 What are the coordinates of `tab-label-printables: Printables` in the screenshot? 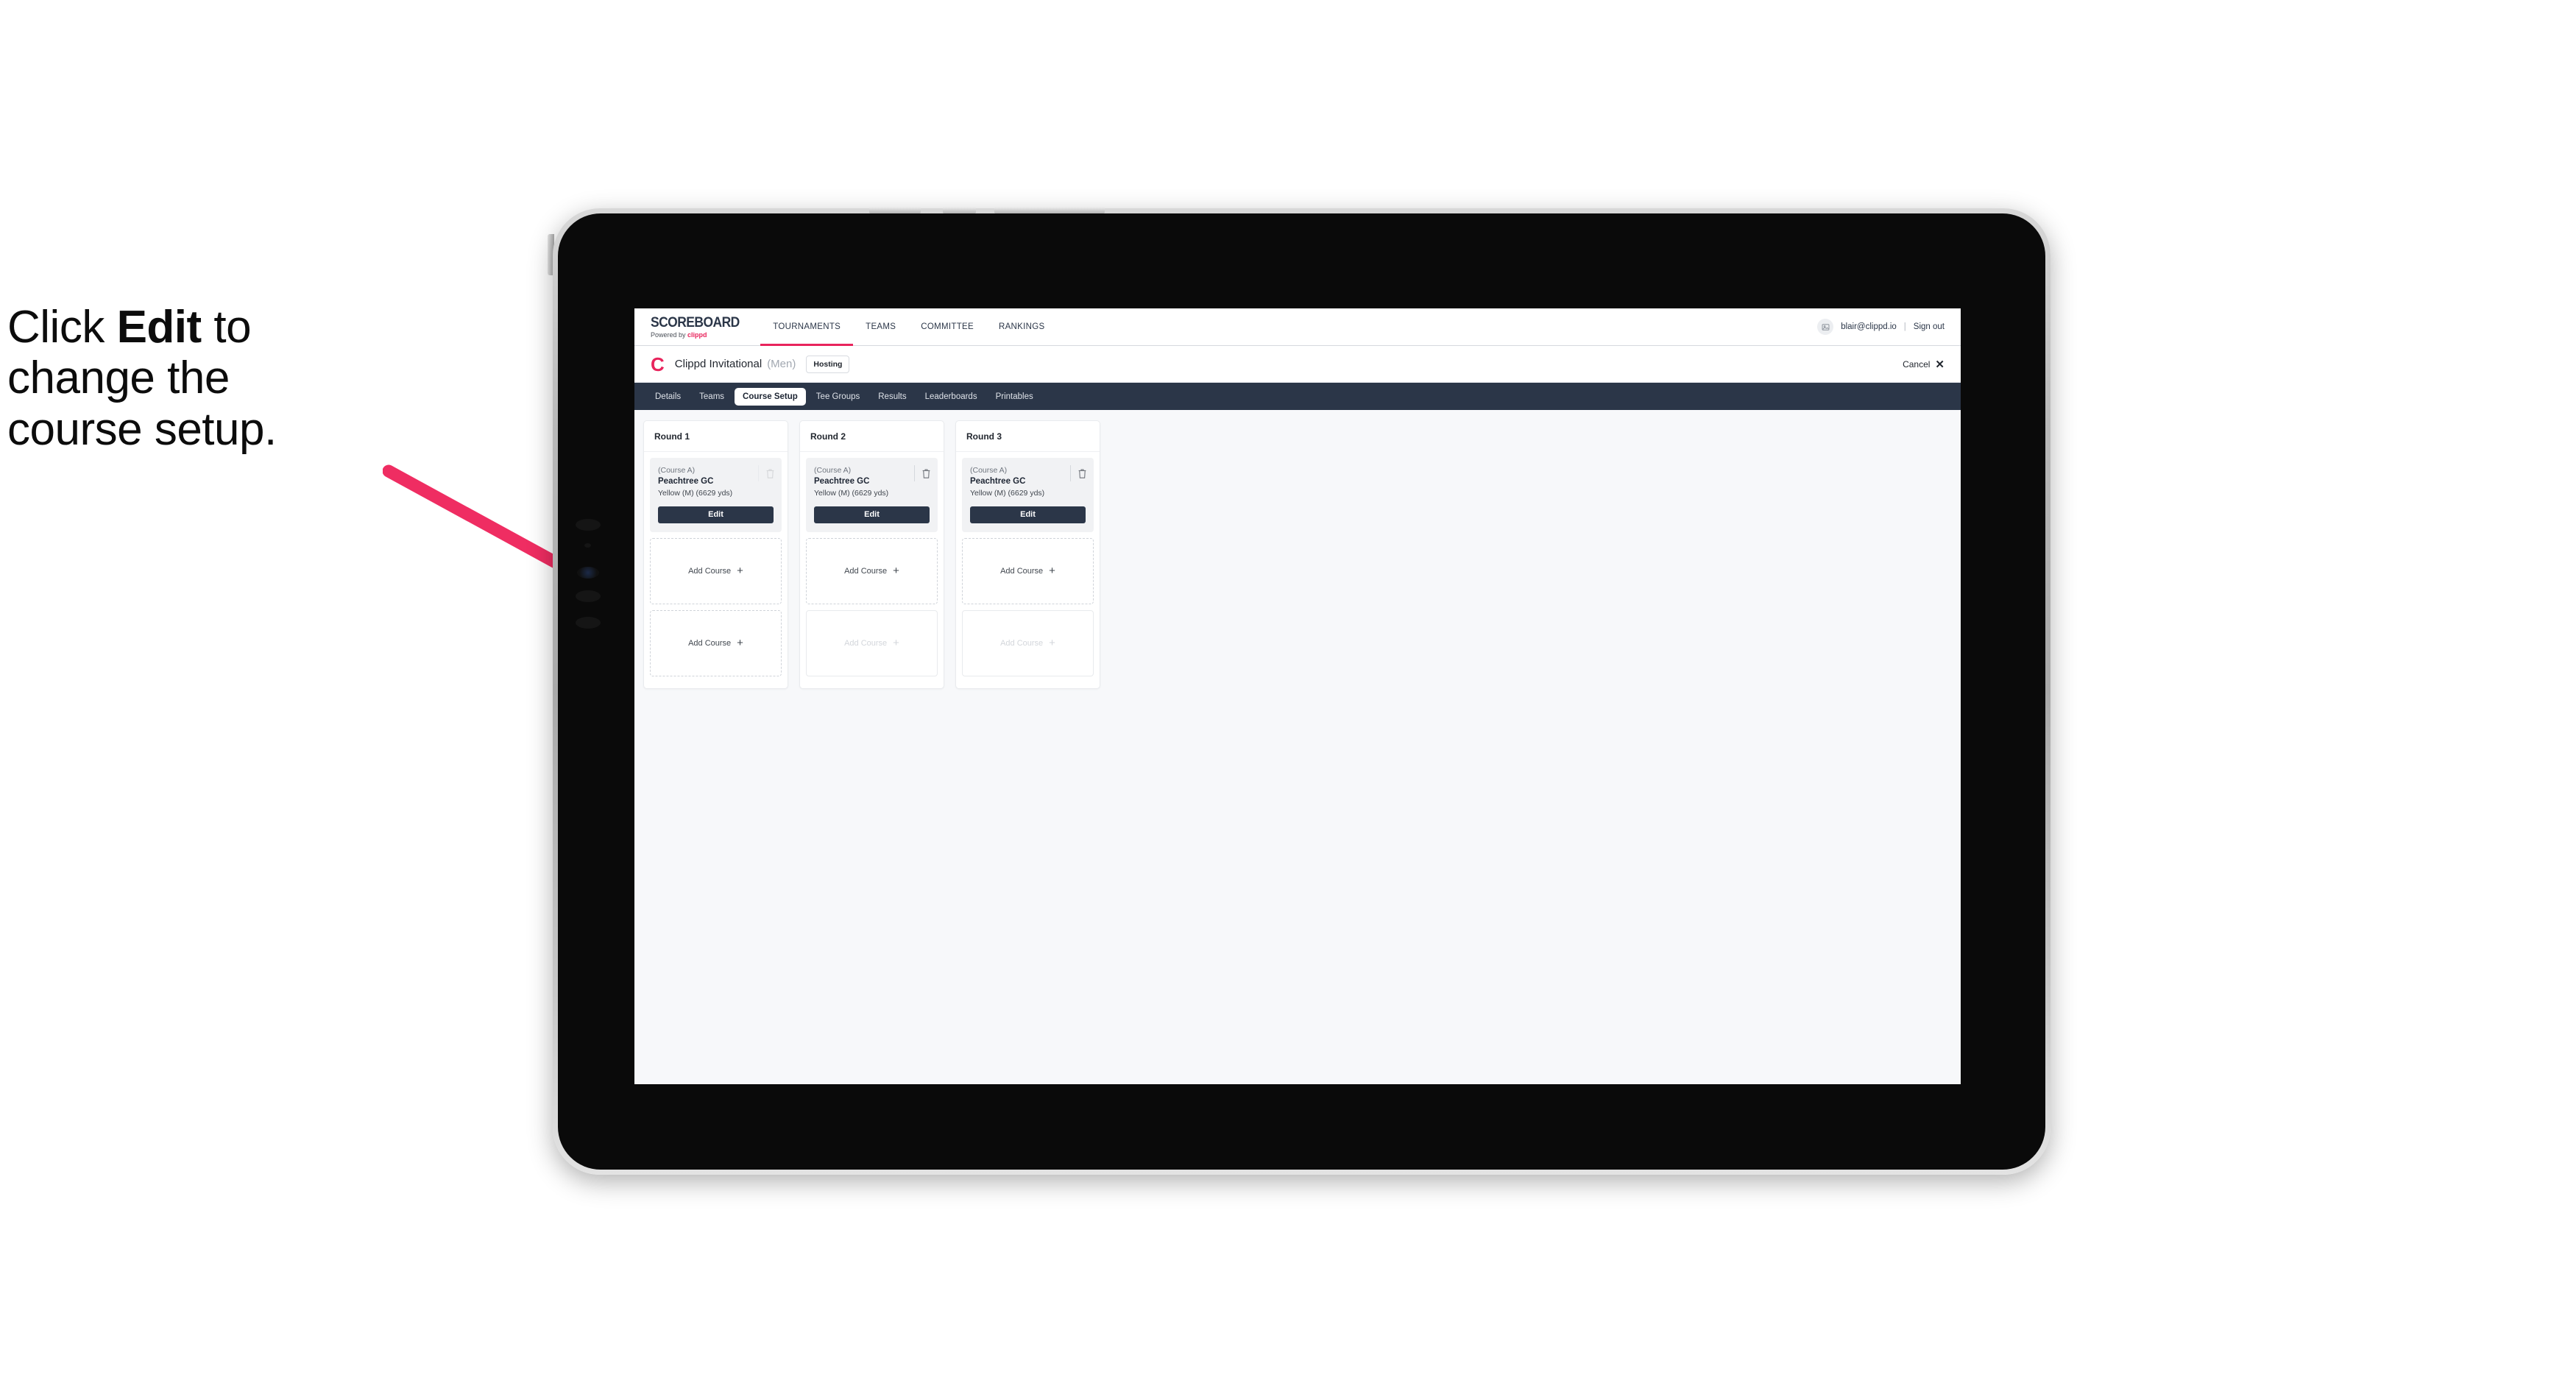 It's located at (1014, 397).